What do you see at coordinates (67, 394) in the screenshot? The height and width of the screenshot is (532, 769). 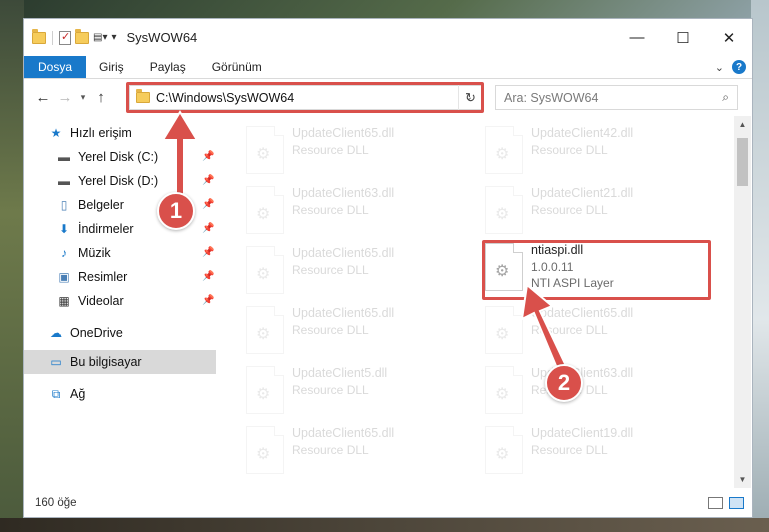 I see `nav-network: ⧉ Ağ` at bounding box center [67, 394].